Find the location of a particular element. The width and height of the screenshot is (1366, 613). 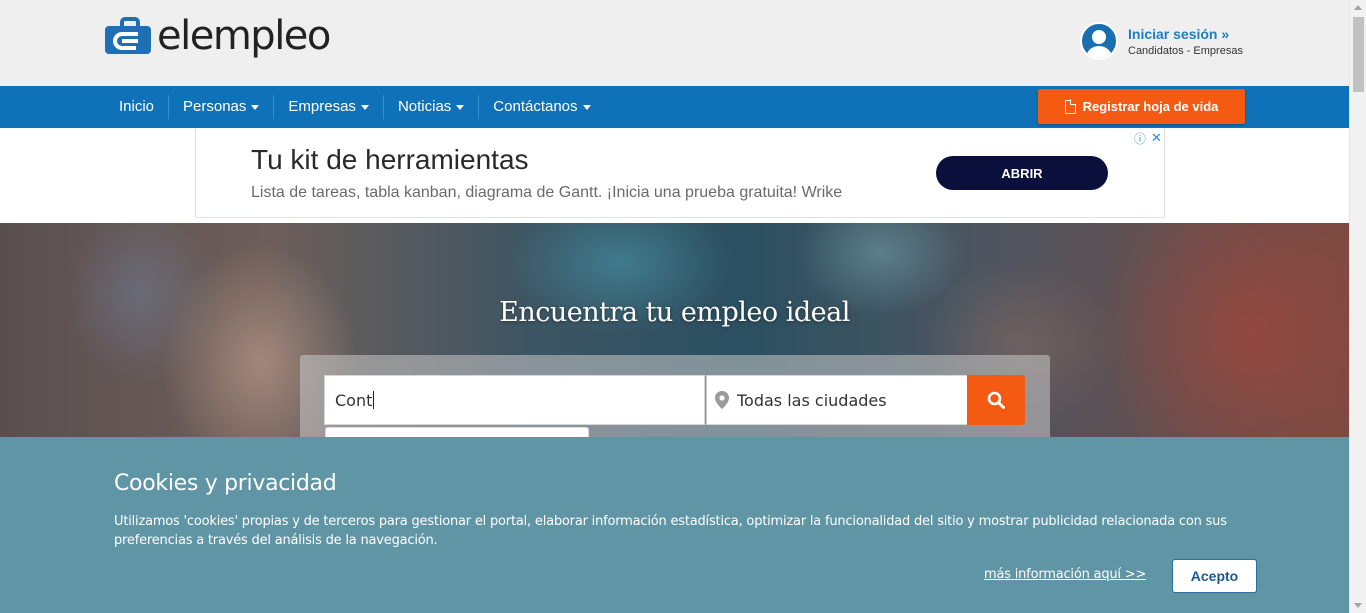

text-cursor is located at coordinates (374, 400).